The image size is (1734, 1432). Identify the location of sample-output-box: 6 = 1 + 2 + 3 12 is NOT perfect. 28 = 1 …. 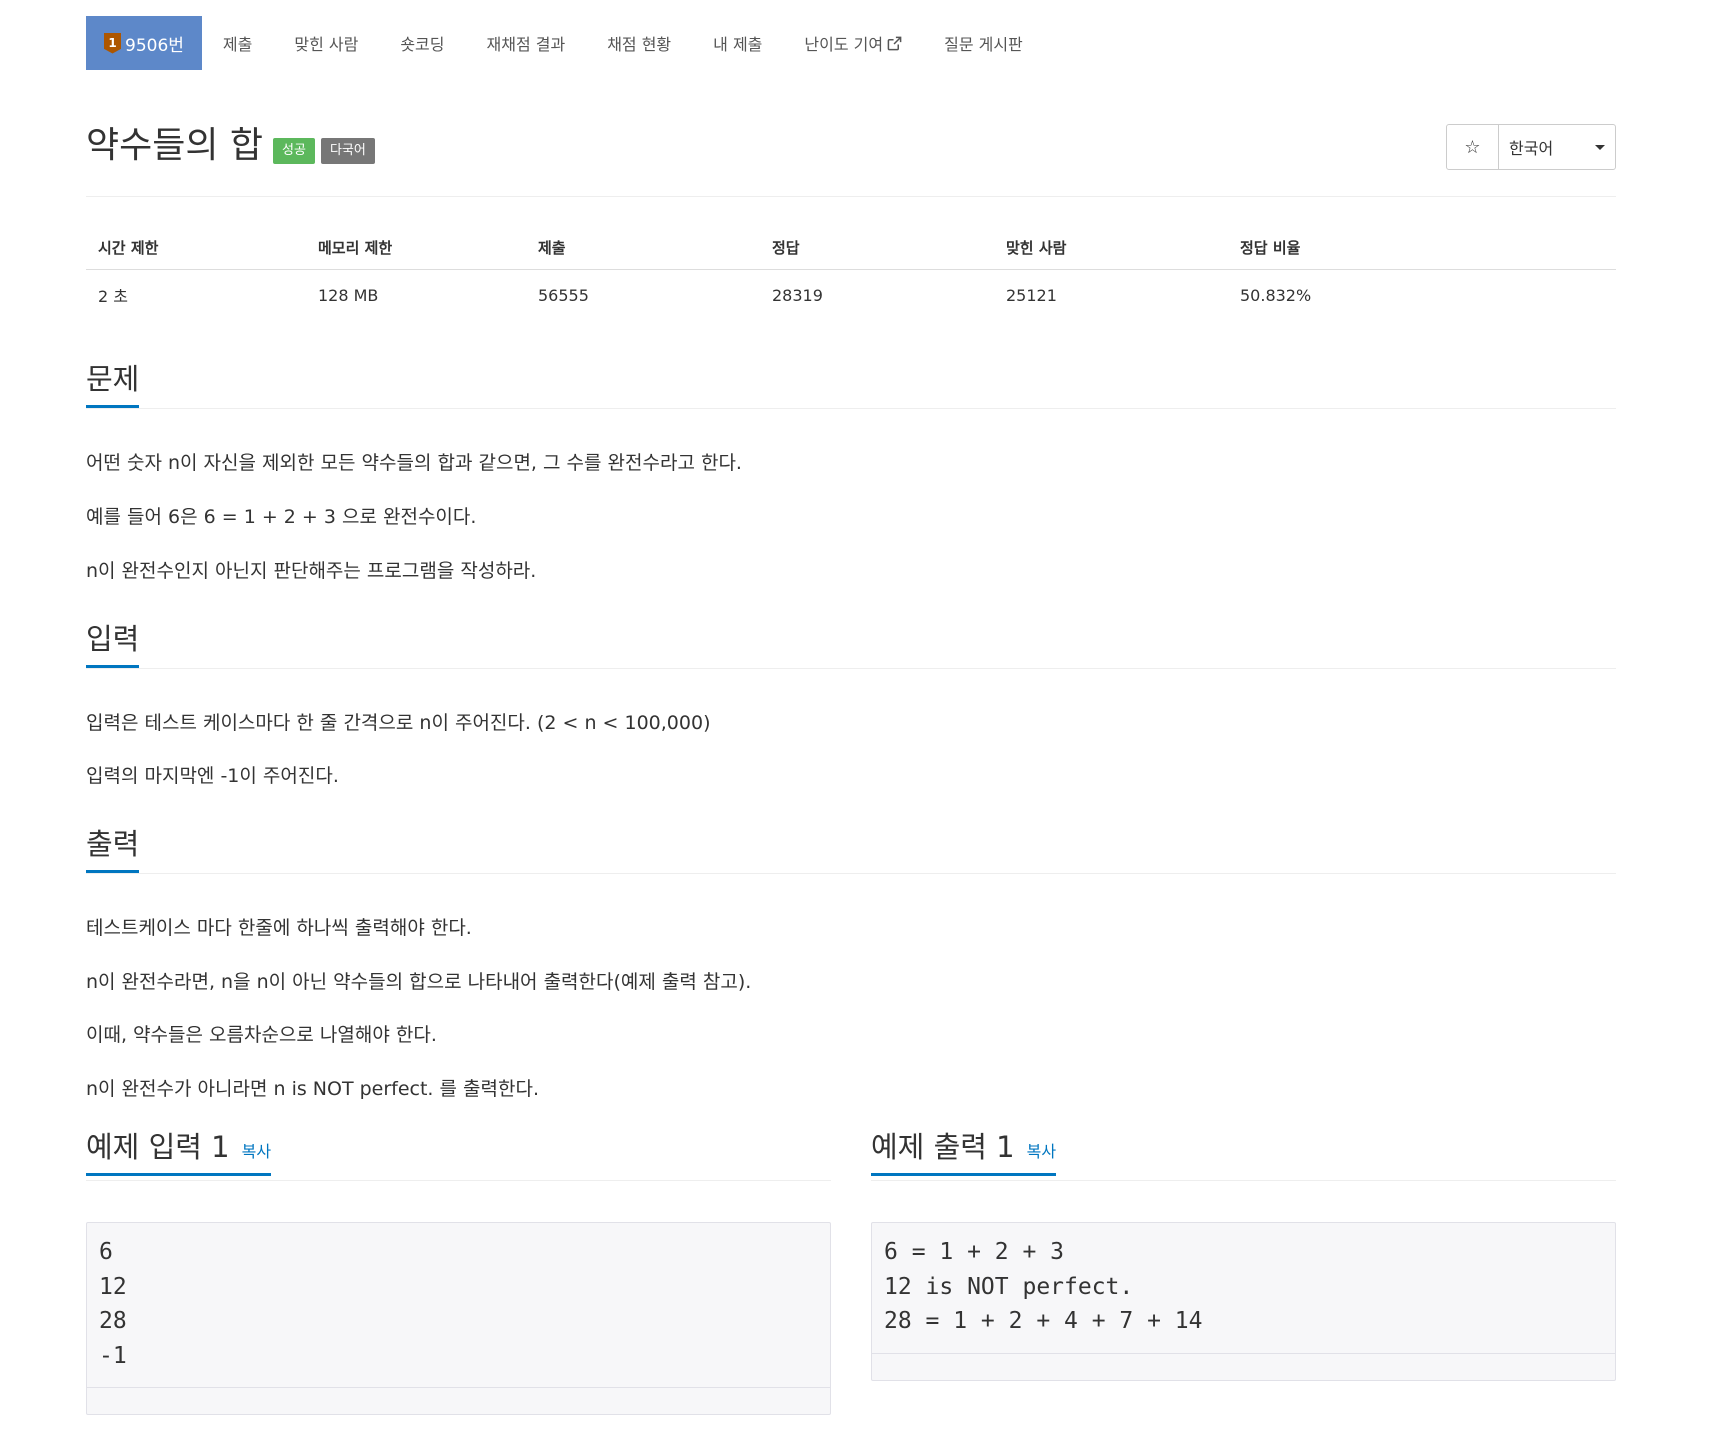
(1243, 1301).